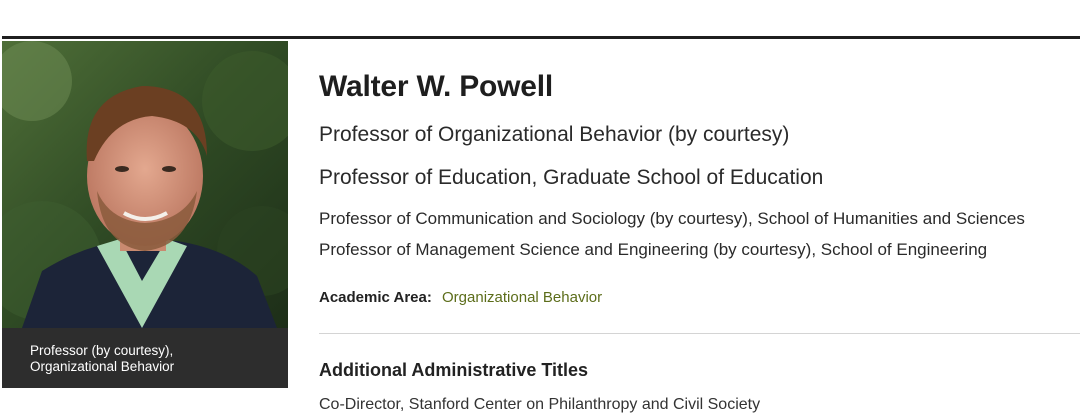 The image size is (1080, 414). What do you see at coordinates (375, 297) in the screenshot?
I see `academic-area-label: Academic Area:` at bounding box center [375, 297].